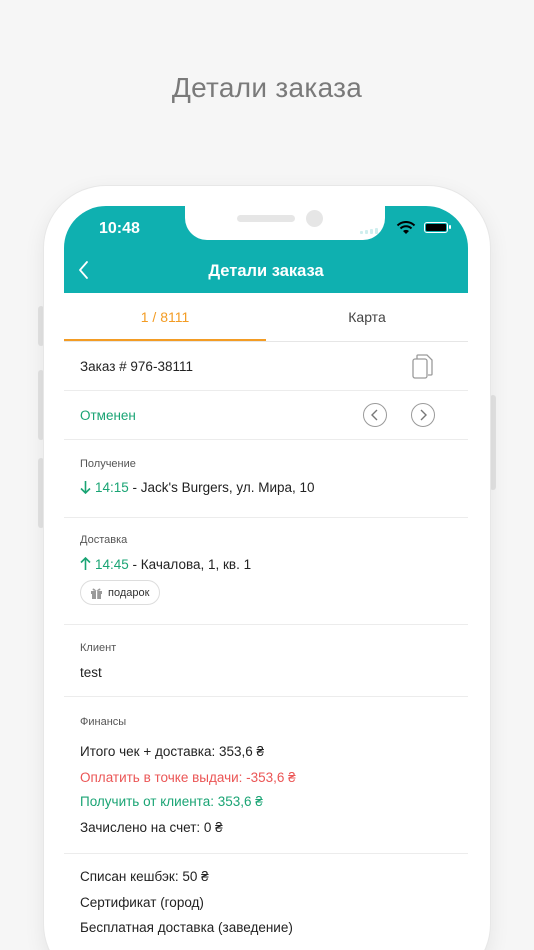 The image size is (534, 950). What do you see at coordinates (493, 442) in the screenshot?
I see `phone-side-button` at bounding box center [493, 442].